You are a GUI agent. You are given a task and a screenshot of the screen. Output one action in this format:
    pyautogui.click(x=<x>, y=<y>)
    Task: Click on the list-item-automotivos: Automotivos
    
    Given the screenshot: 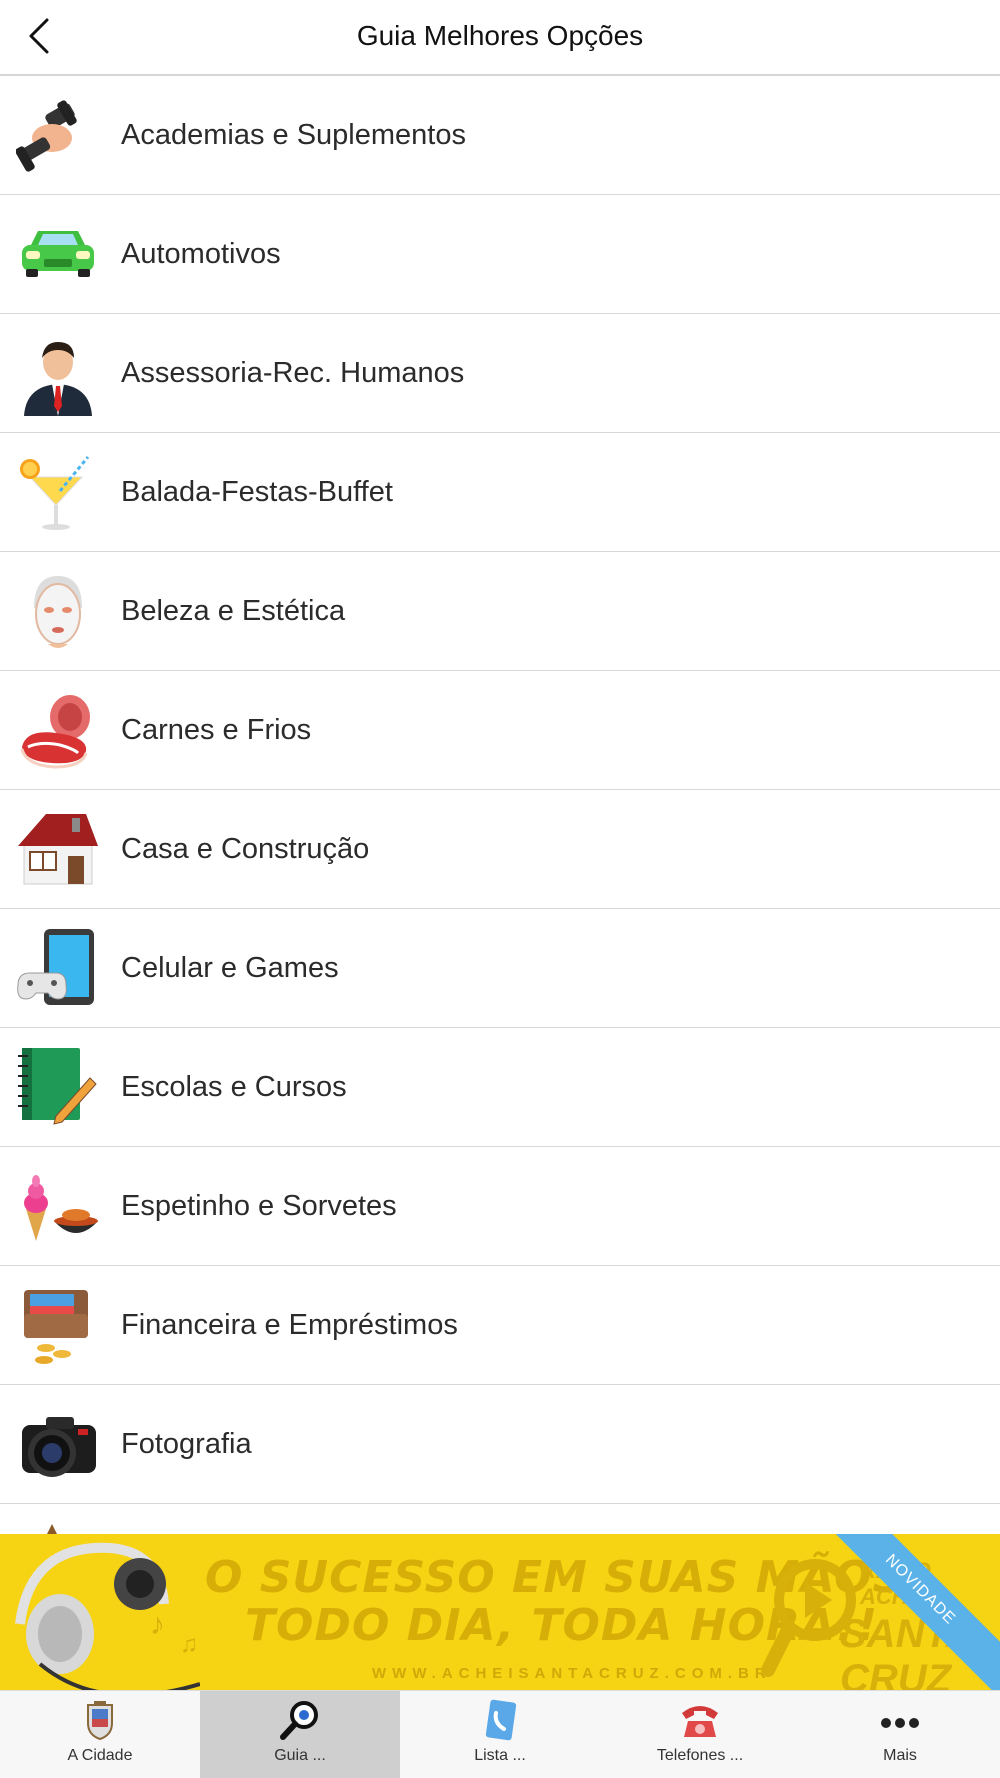 What is the action you would take?
    pyautogui.click(x=500, y=254)
    